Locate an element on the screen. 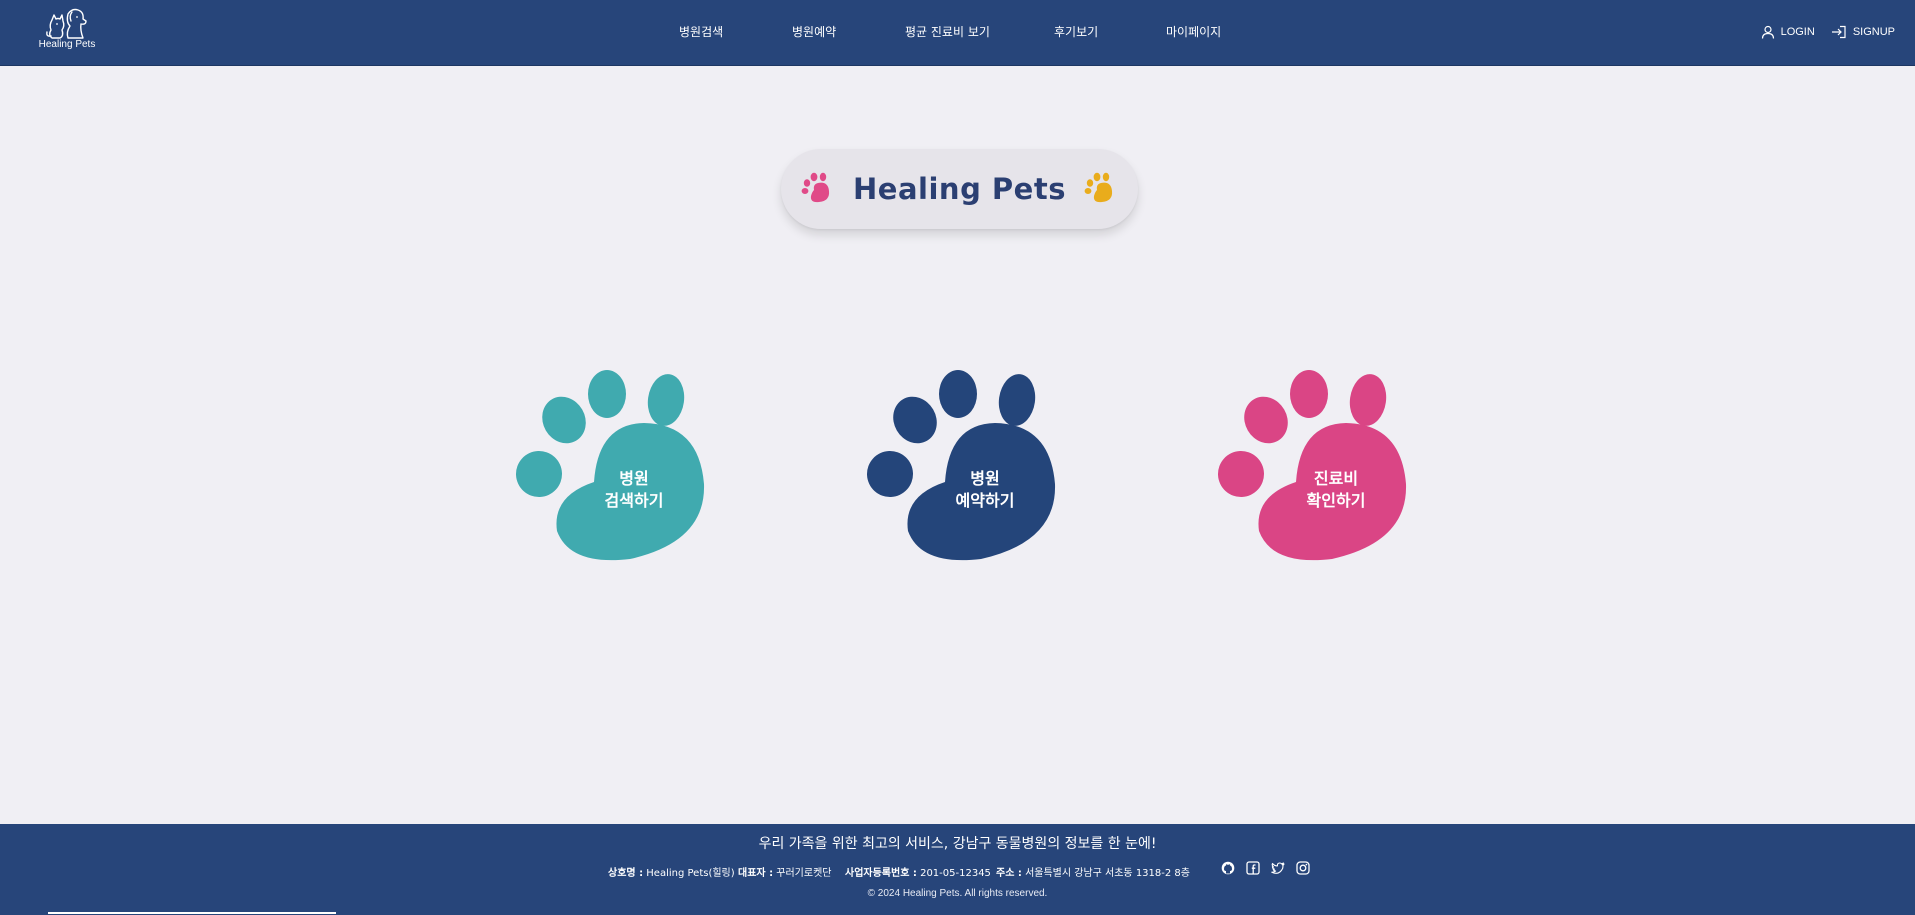 This screenshot has width=1915, height=915. footer-company: 상호명 : Healing Pets(힐링) is located at coordinates (671, 871).